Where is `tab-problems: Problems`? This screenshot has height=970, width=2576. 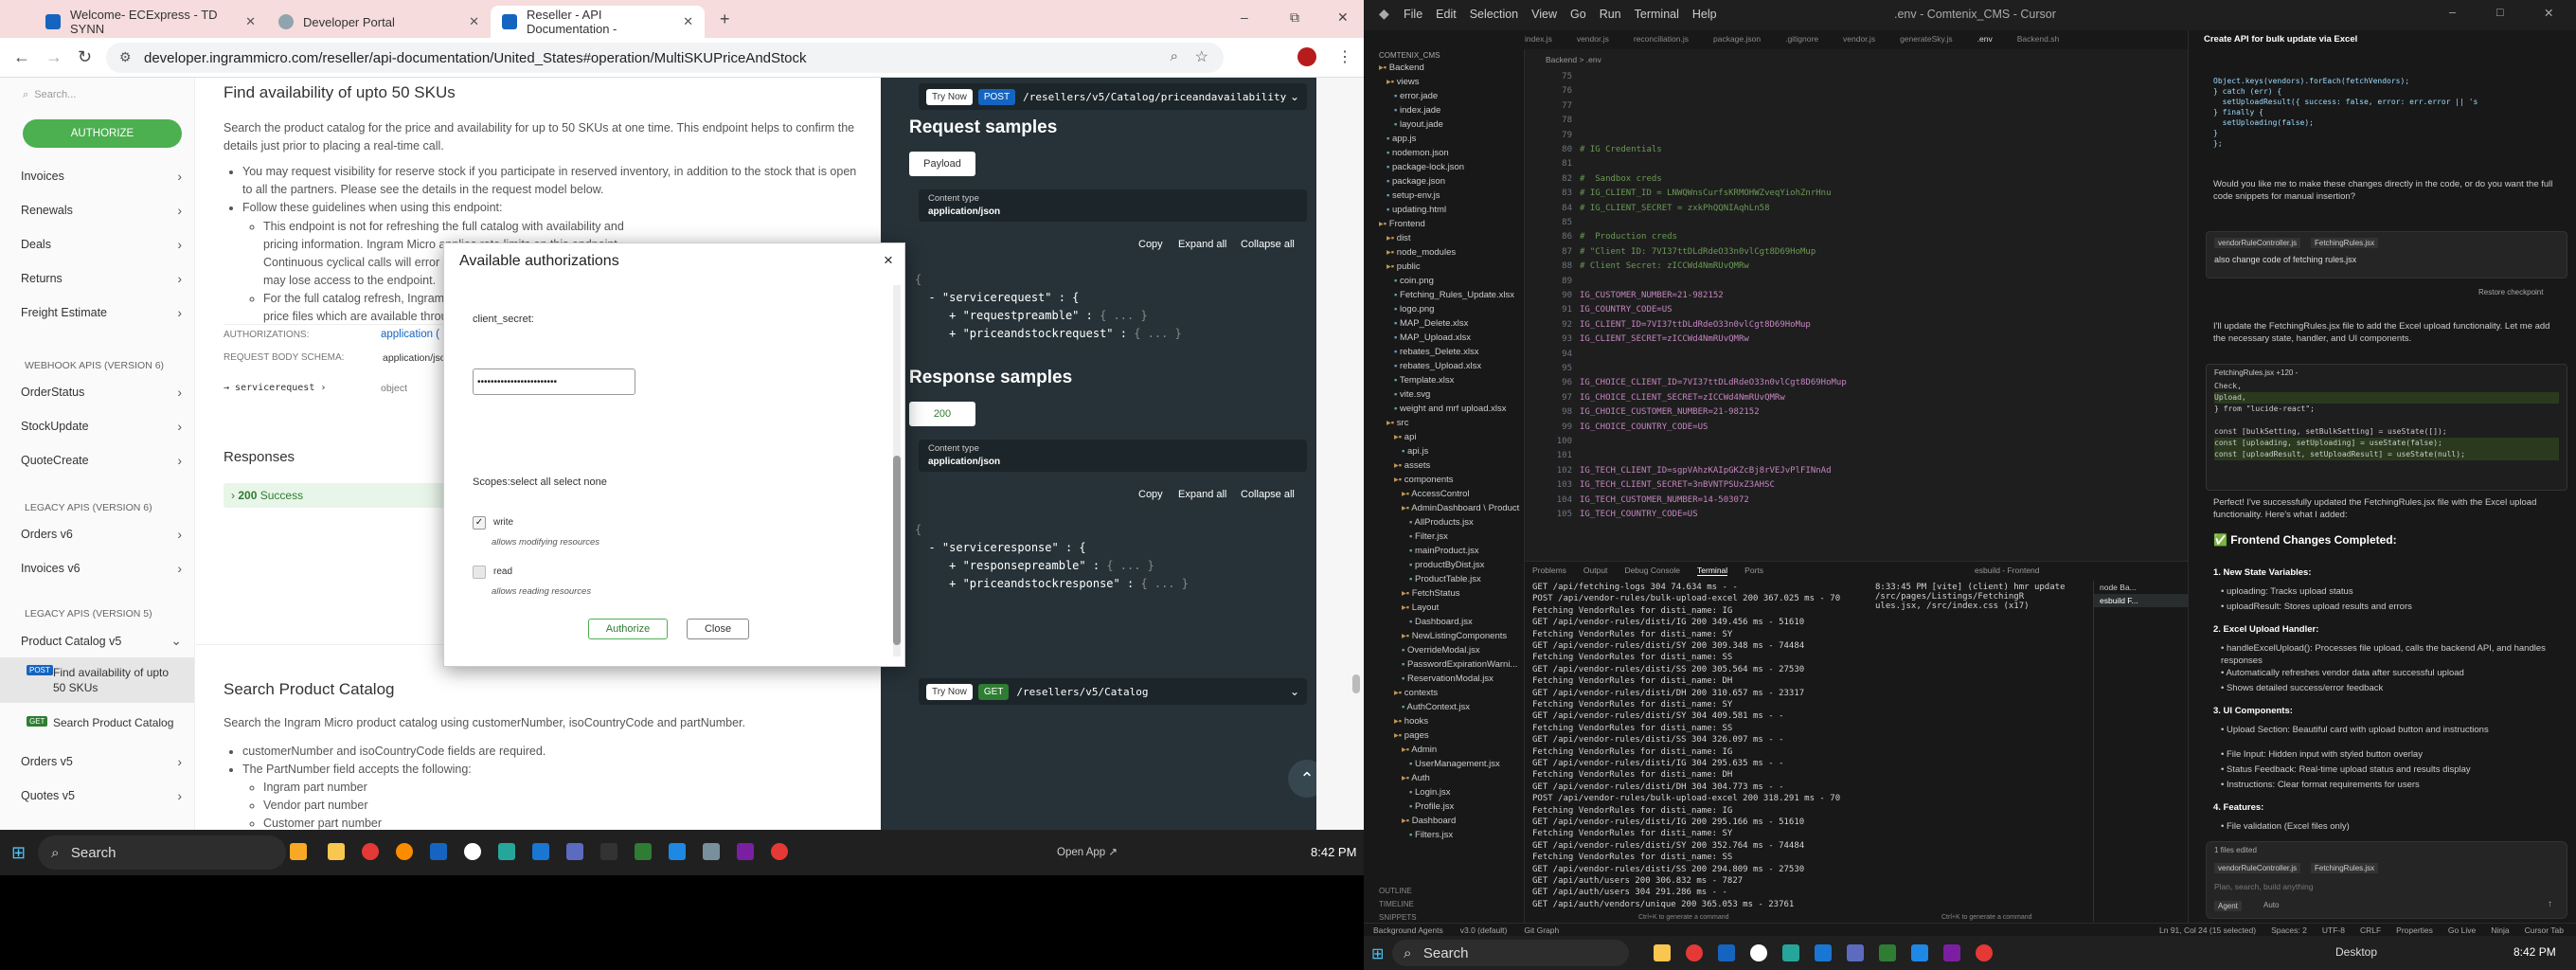 tab-problems: Problems is located at coordinates (1549, 571).